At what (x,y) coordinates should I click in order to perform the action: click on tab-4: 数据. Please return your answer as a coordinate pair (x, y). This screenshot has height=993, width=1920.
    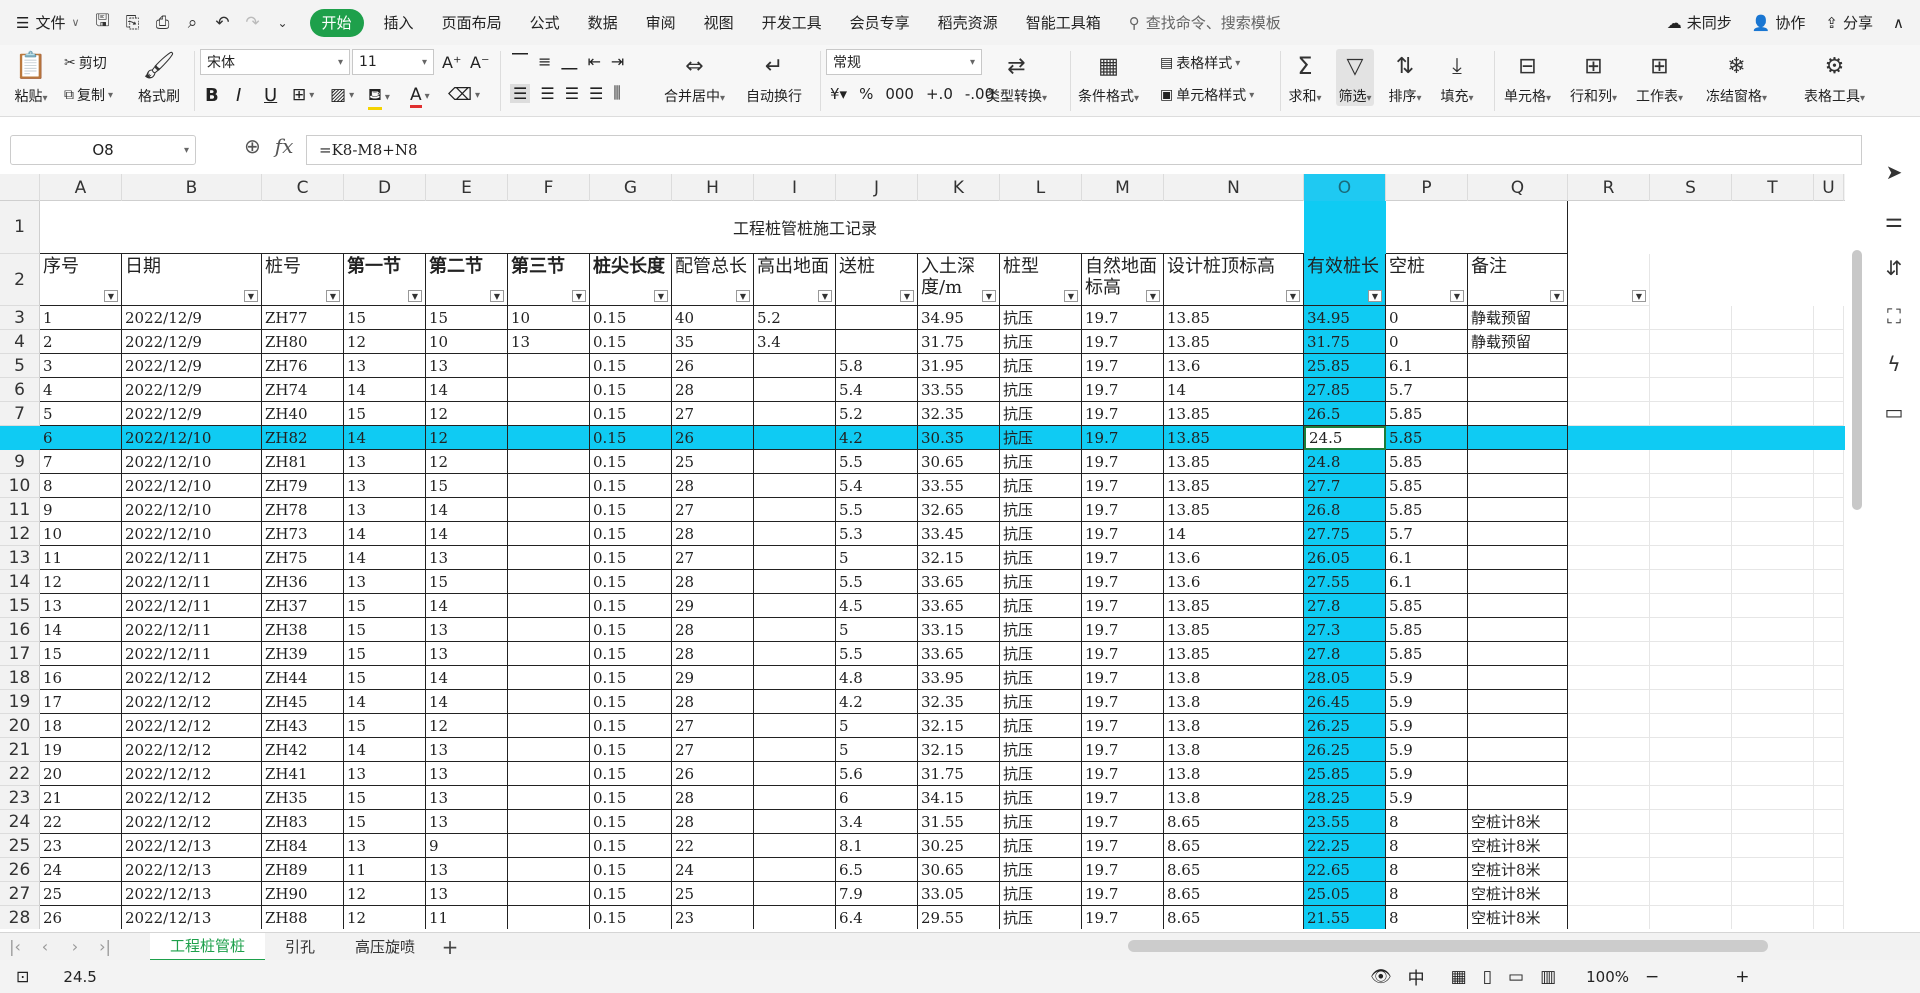
    Looking at the image, I should click on (603, 22).